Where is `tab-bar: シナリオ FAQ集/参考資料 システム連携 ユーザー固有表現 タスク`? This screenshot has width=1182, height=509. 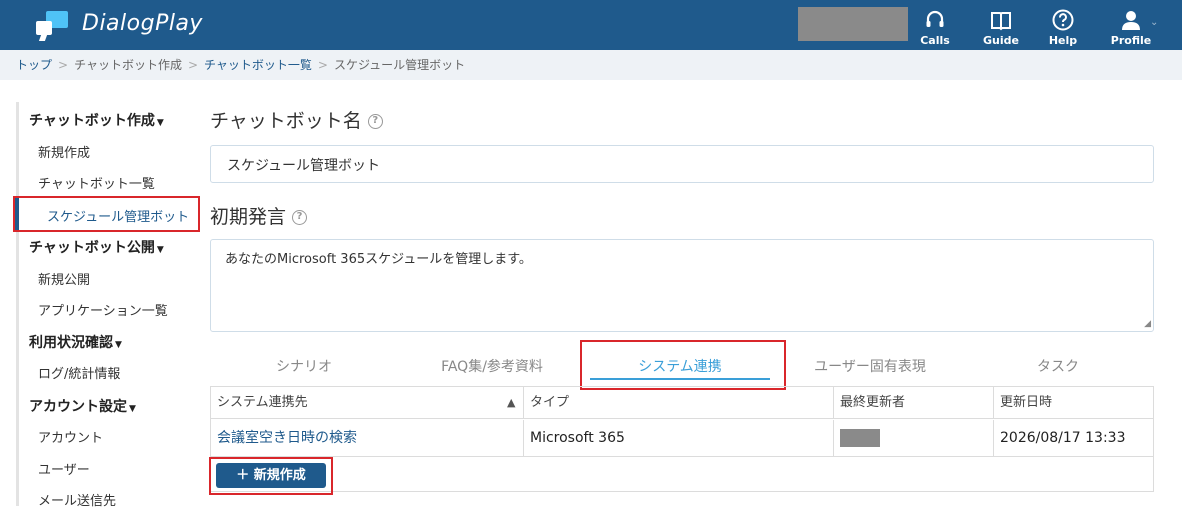
tab-bar: シナリオ FAQ集/参考資料 システム連携 ユーザー固有表現 タスク is located at coordinates (682, 365).